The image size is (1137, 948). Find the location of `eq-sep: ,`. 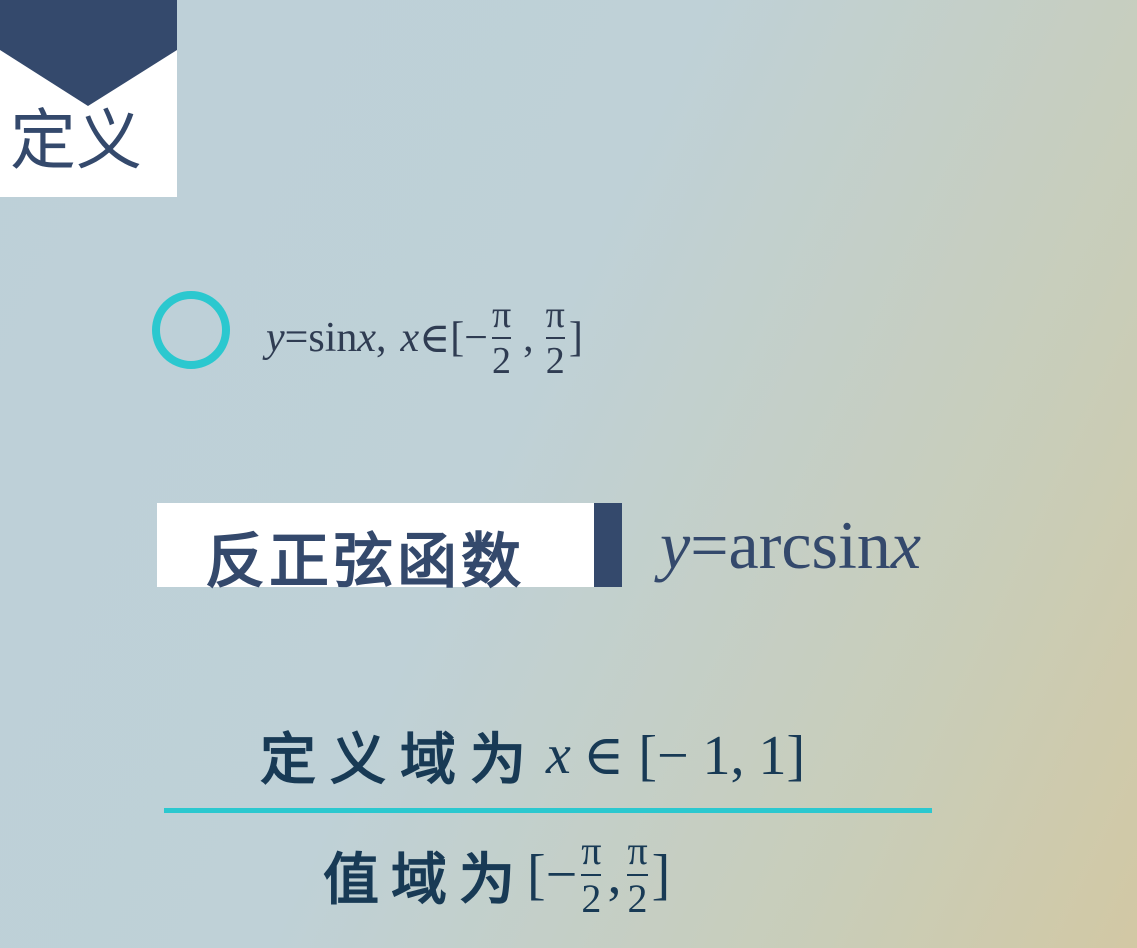

eq-sep: , is located at coordinates (528, 338).